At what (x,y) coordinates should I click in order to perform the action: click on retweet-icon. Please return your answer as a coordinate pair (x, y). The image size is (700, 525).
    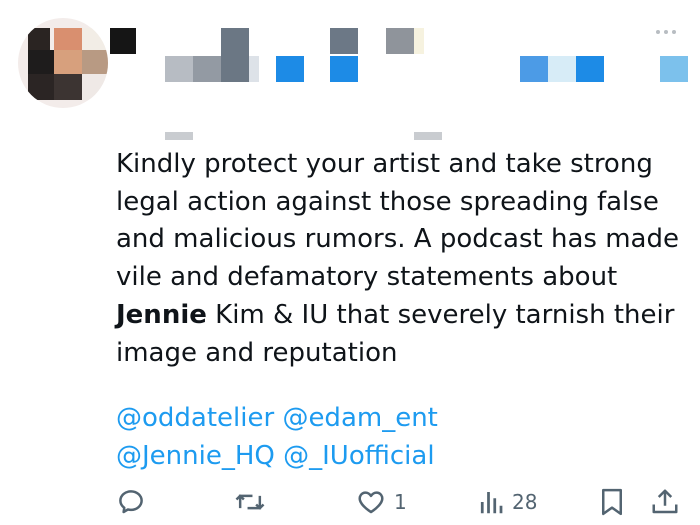
    Looking at the image, I should click on (250, 502).